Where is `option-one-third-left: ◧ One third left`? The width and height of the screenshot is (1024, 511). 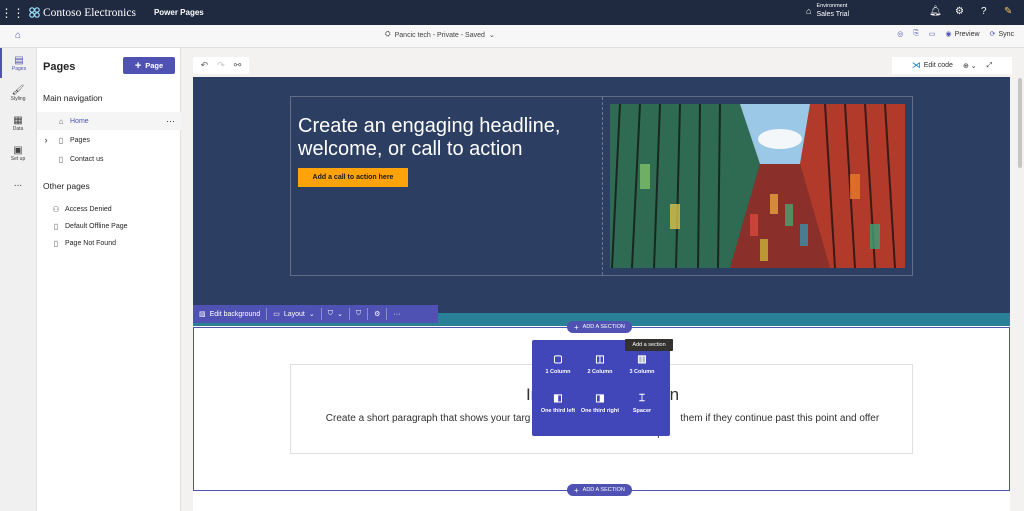
option-one-third-left: ◧ One third left is located at coordinates (558, 404).